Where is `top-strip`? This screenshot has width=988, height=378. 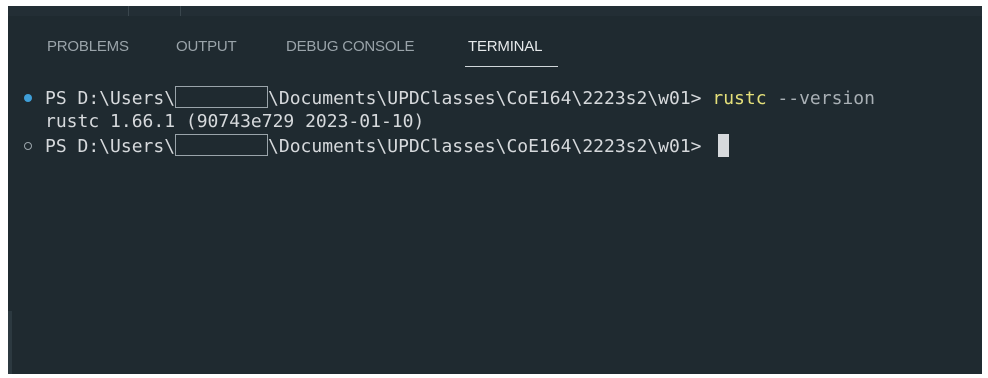 top-strip is located at coordinates (495, 11).